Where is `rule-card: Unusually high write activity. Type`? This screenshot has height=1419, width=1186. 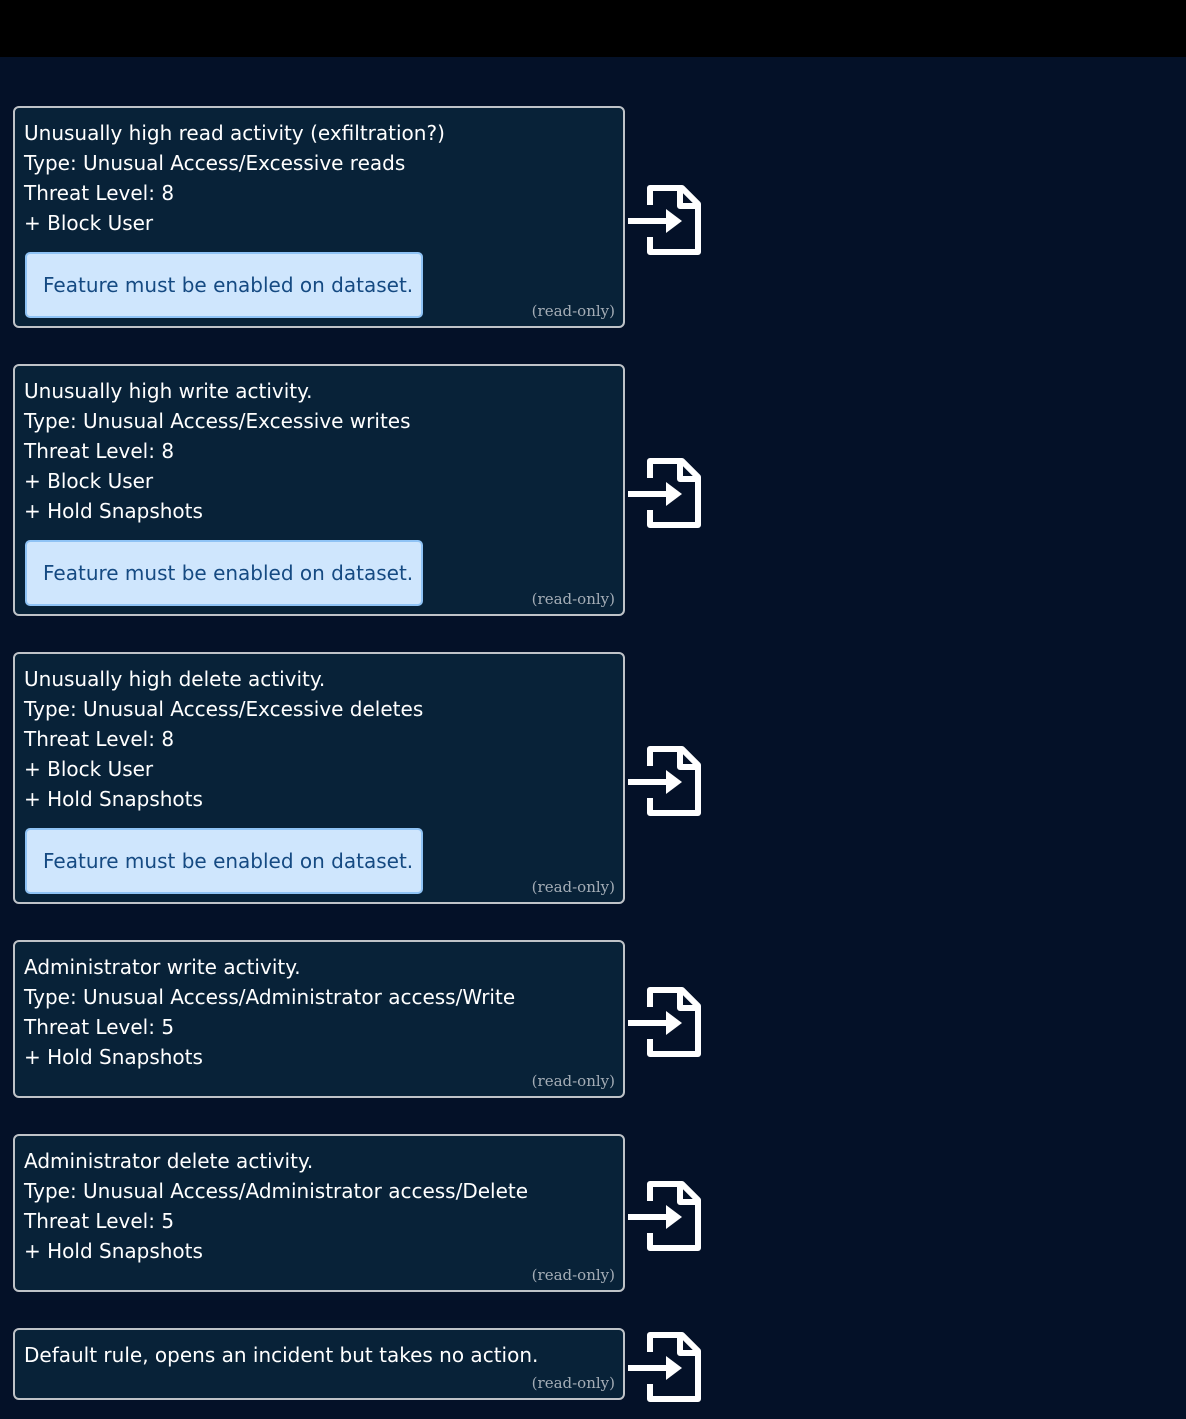 rule-card: Unusually high write activity. Type is located at coordinates (319, 490).